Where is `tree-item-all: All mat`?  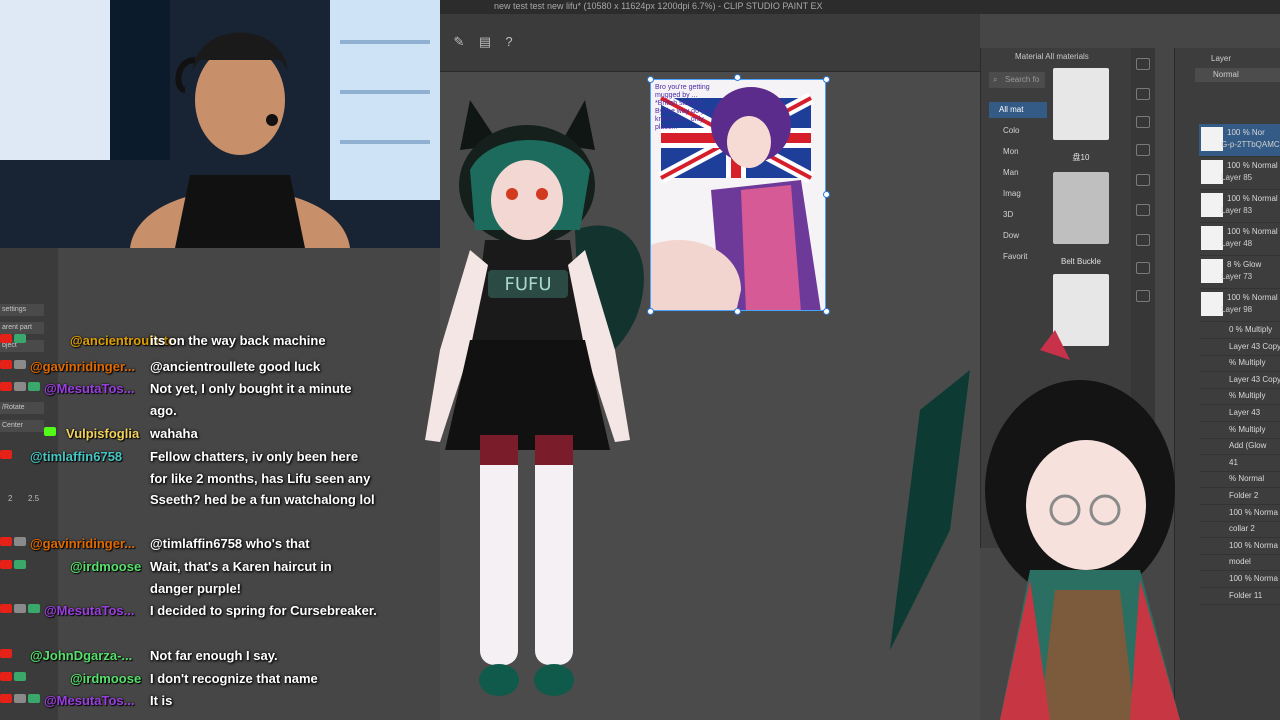
tree-item-all: All mat is located at coordinates (1018, 110).